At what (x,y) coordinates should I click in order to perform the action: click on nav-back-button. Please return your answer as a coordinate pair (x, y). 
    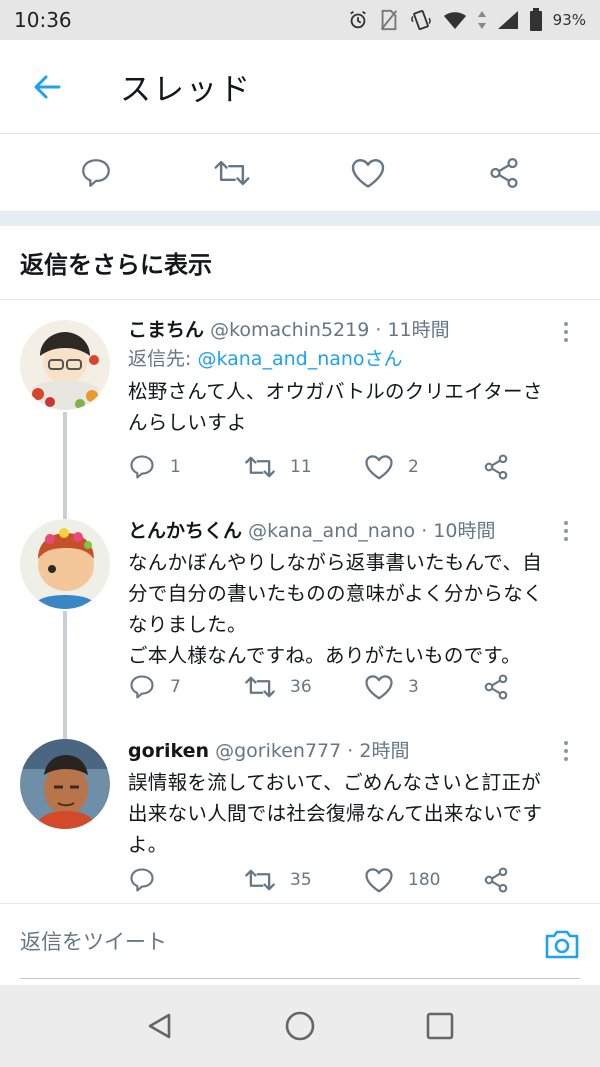
    Looking at the image, I should click on (160, 1026).